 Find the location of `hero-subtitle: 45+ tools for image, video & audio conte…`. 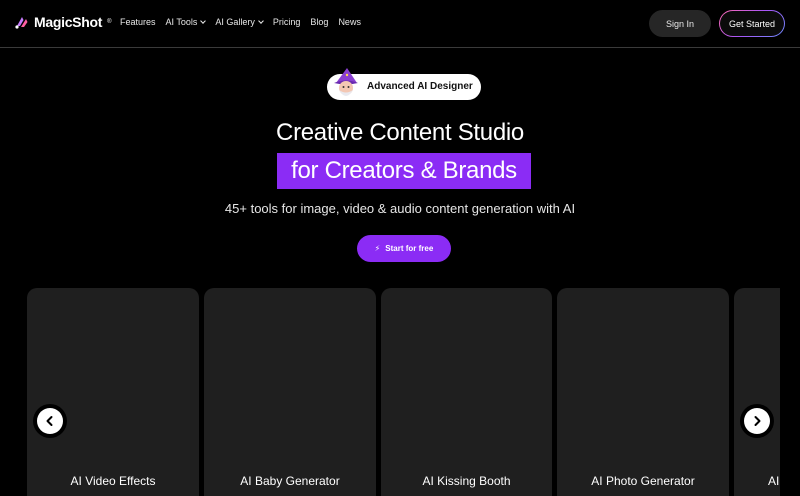

hero-subtitle: 45+ tools for image, video & audio conte… is located at coordinates (400, 208).